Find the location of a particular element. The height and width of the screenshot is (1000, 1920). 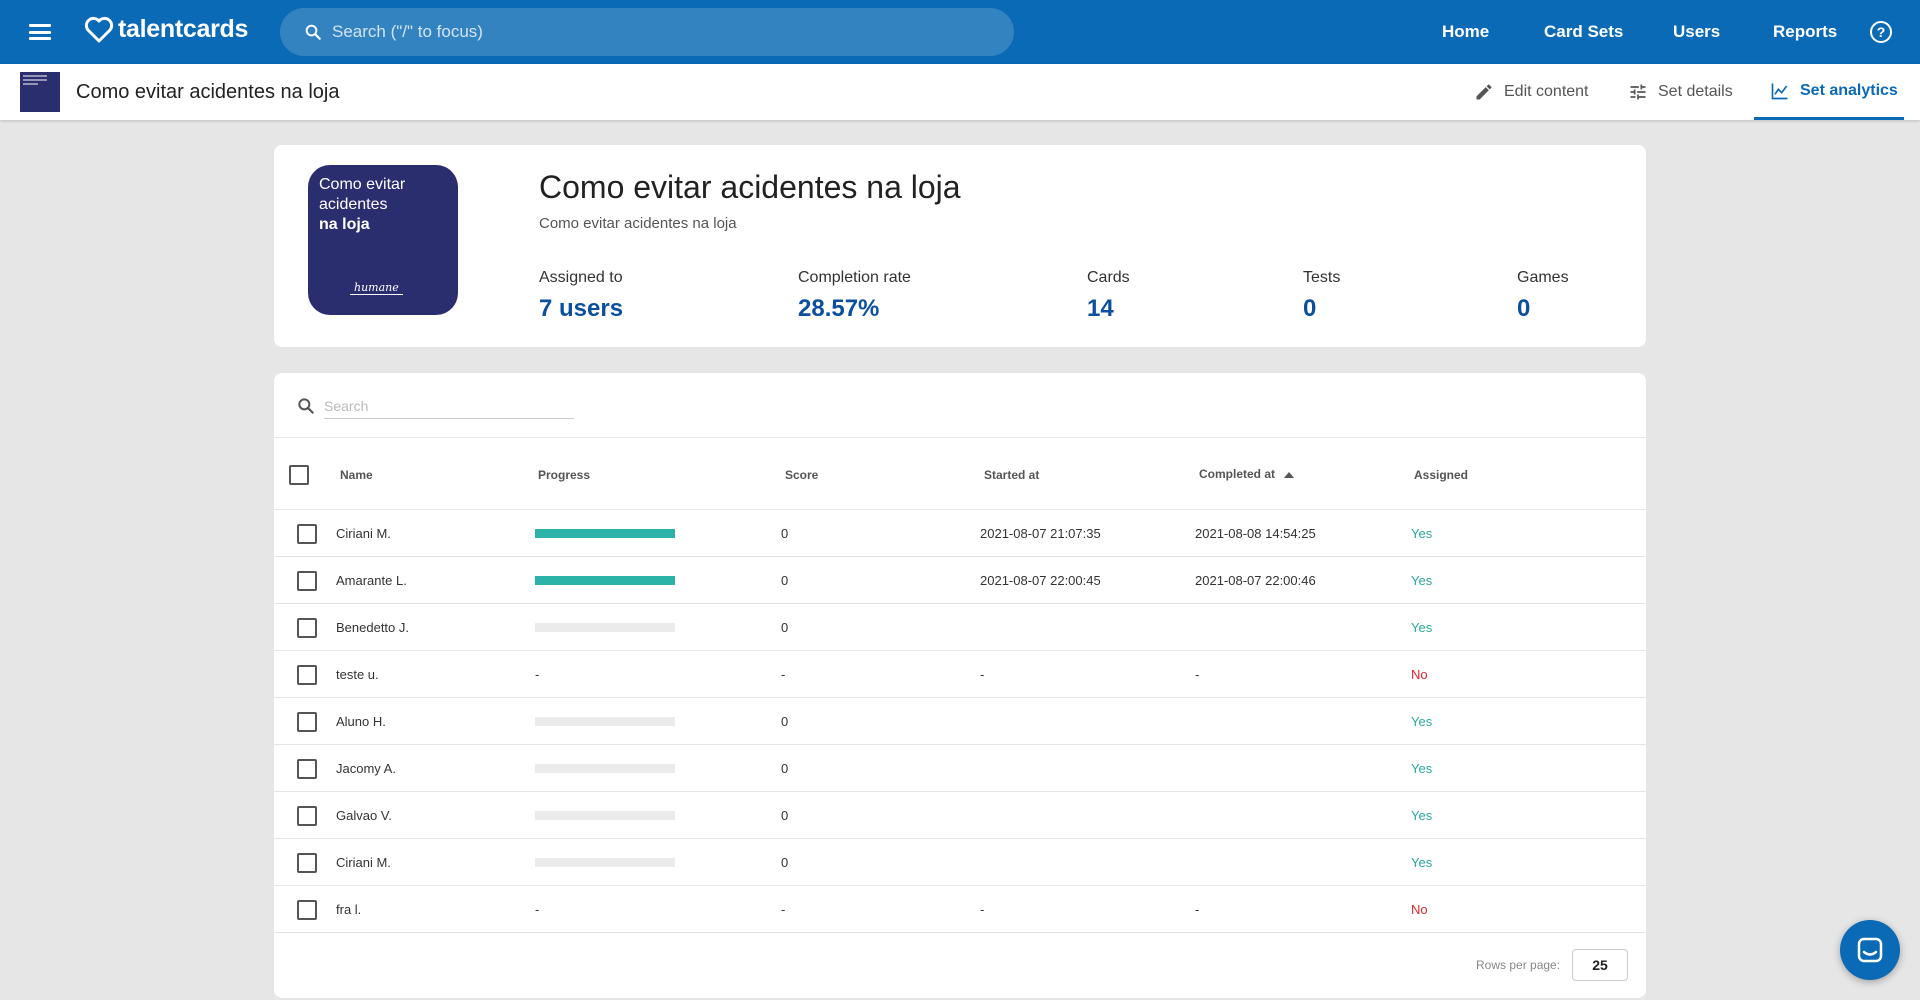

cell-name: Jacomy A. is located at coordinates (366, 768).